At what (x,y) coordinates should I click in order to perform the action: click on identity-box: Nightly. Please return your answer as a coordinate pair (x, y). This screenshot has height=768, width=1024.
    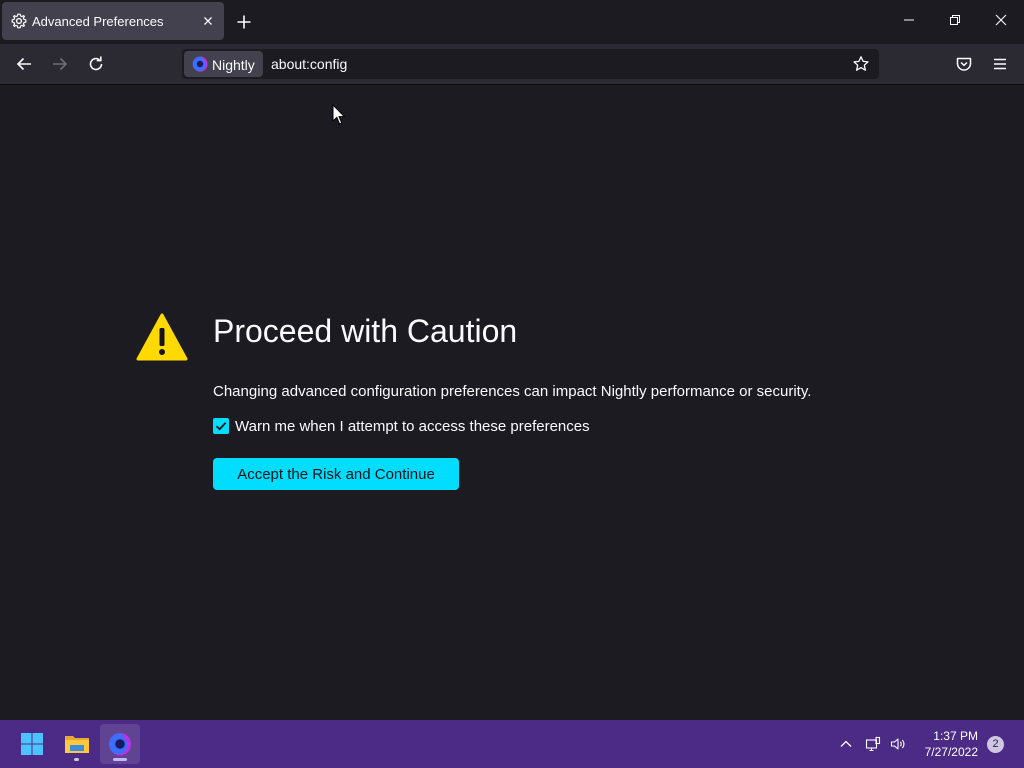
    Looking at the image, I should click on (223, 64).